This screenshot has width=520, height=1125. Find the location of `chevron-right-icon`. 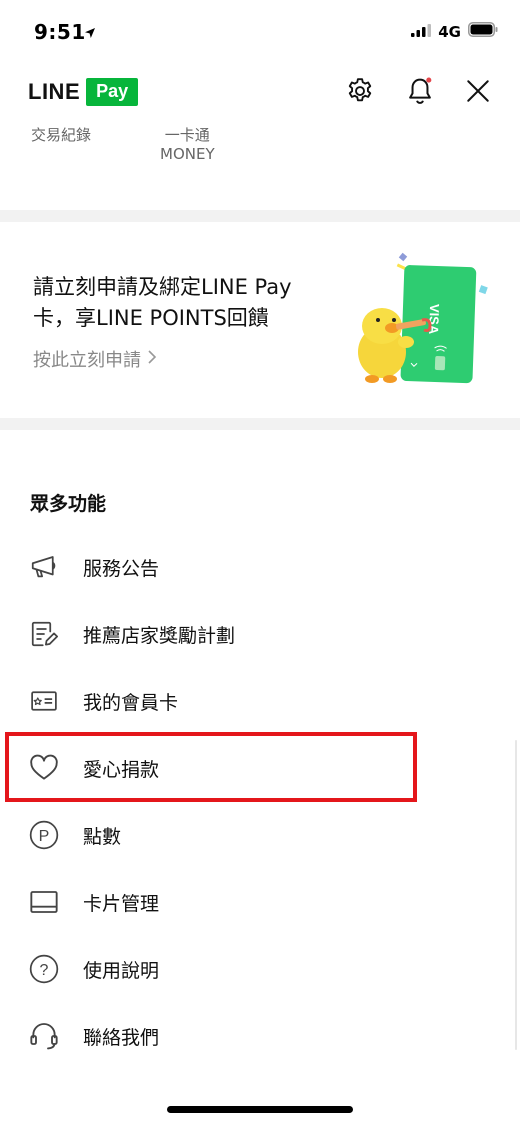

chevron-right-icon is located at coordinates (152, 359).